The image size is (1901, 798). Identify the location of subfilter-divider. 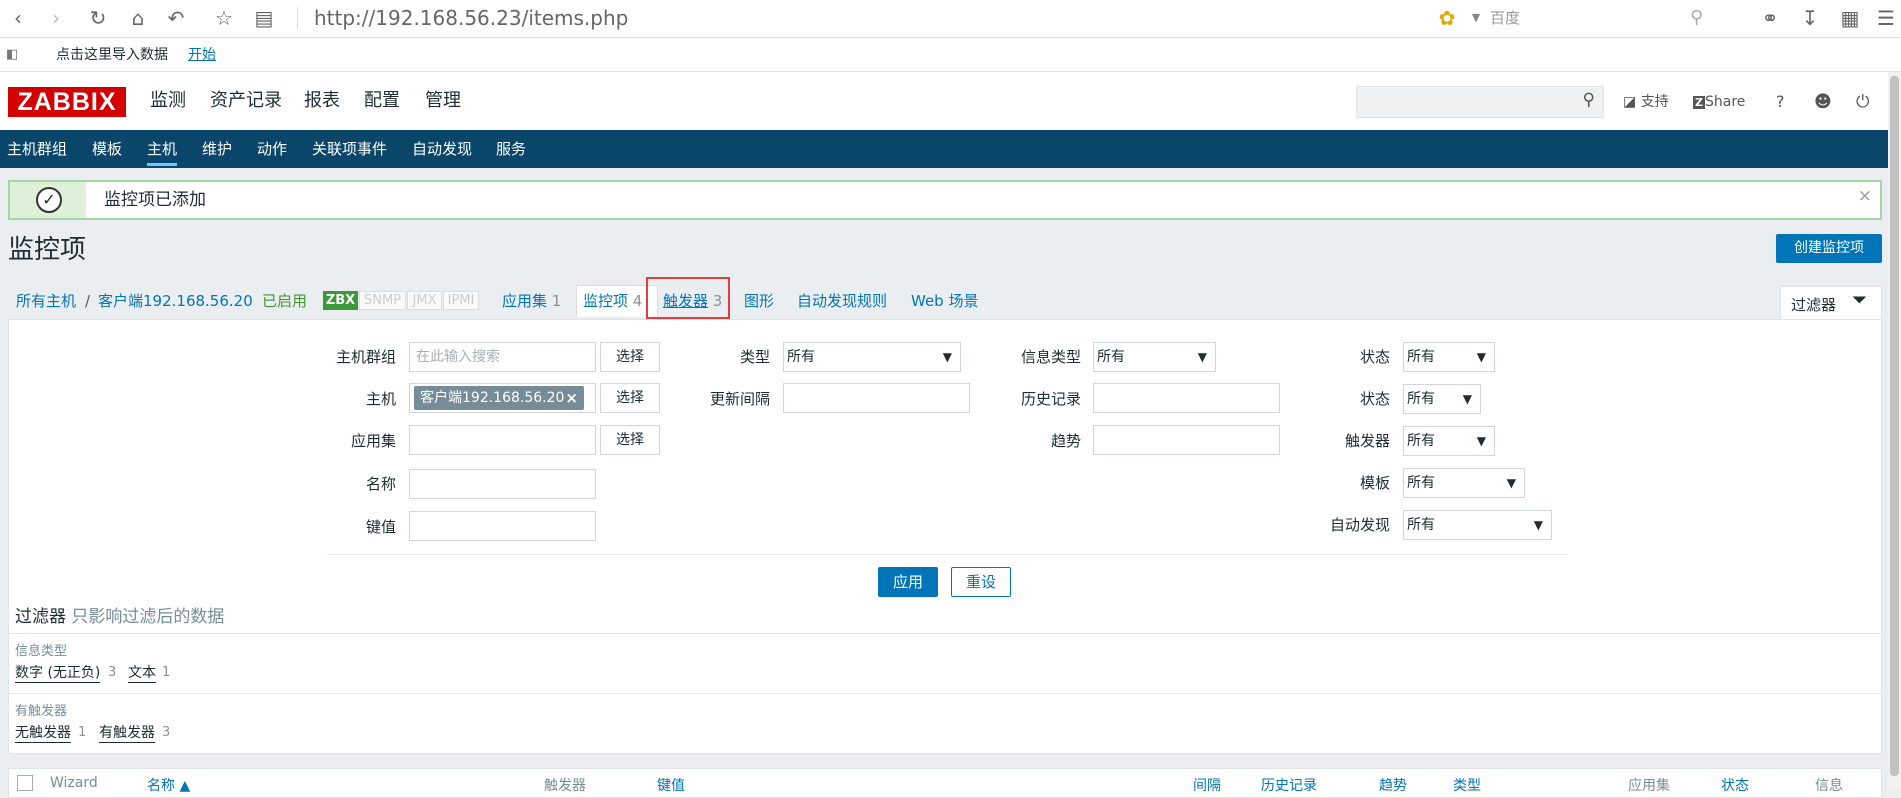
(945, 633).